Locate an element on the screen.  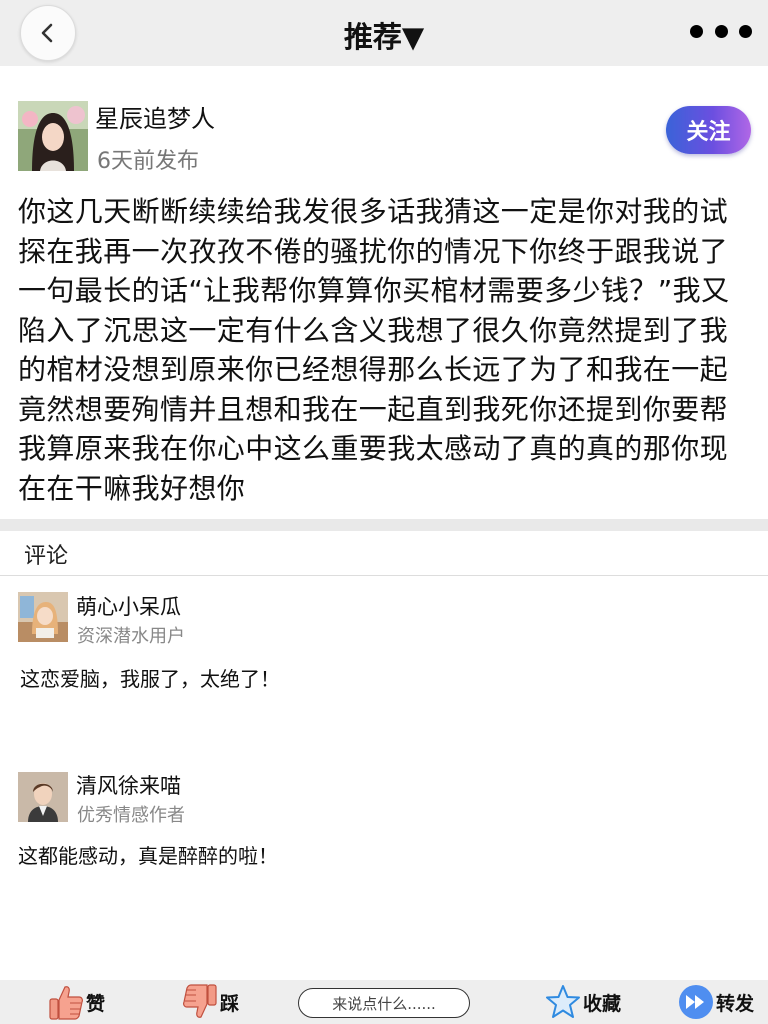
star-icon is located at coordinates (563, 1001).